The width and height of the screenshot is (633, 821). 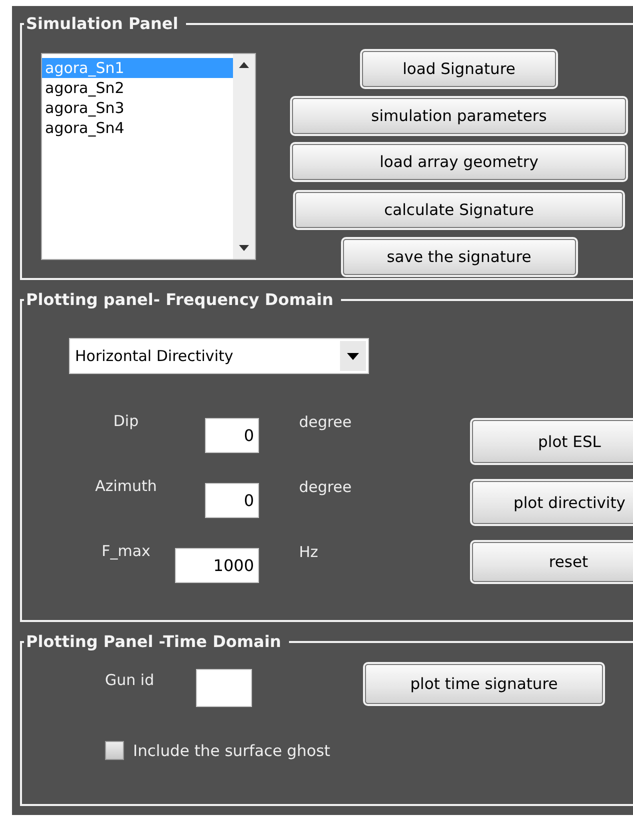 I want to click on plot-type-dropdown: Horizontal Directivity, so click(x=219, y=356).